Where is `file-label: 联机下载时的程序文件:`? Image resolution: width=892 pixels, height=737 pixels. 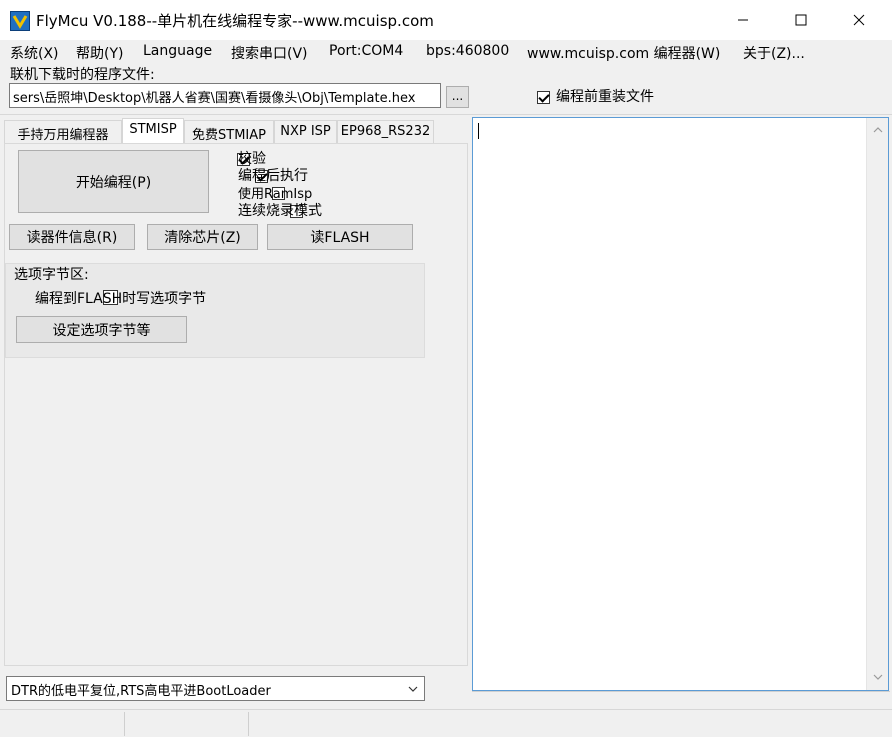 file-label: 联机下载时的程序文件: is located at coordinates (82, 75).